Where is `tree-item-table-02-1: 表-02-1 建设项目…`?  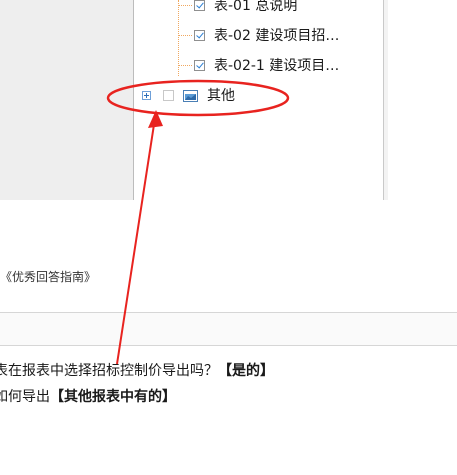 tree-item-table-02-1: 表-02-1 建设项目… is located at coordinates (266, 65).